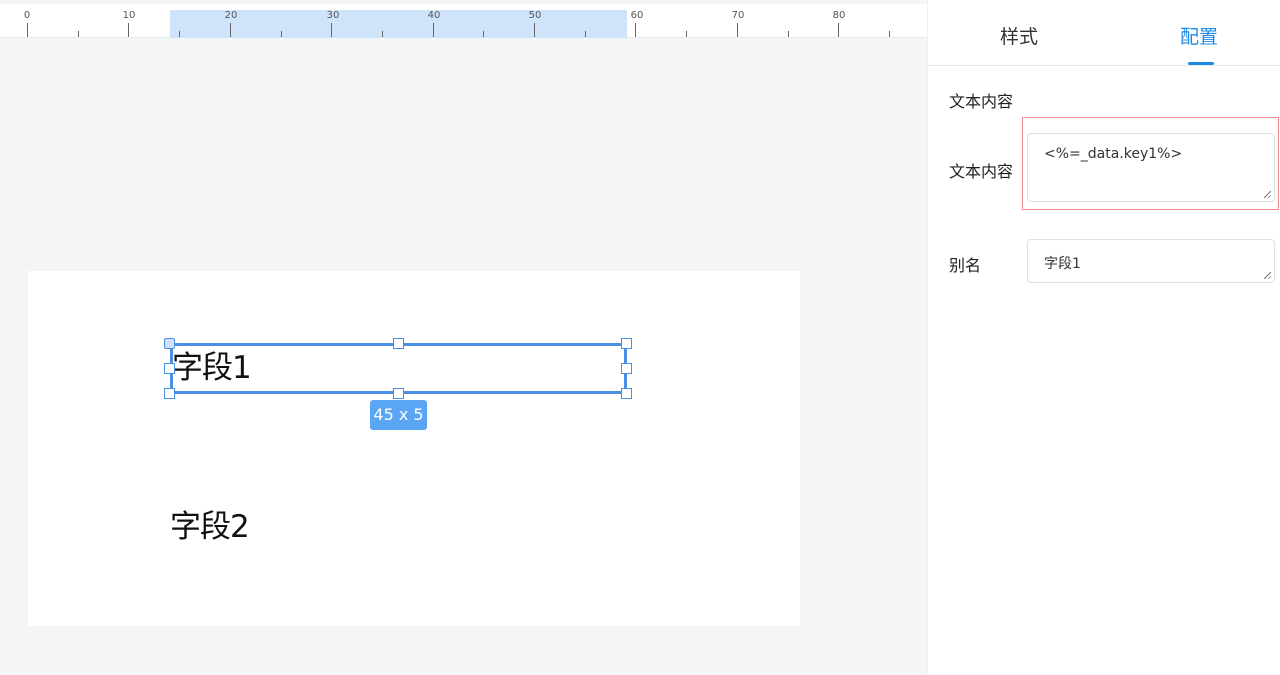 The image size is (1280, 675). I want to click on text-field-2: 字段2, so click(210, 523).